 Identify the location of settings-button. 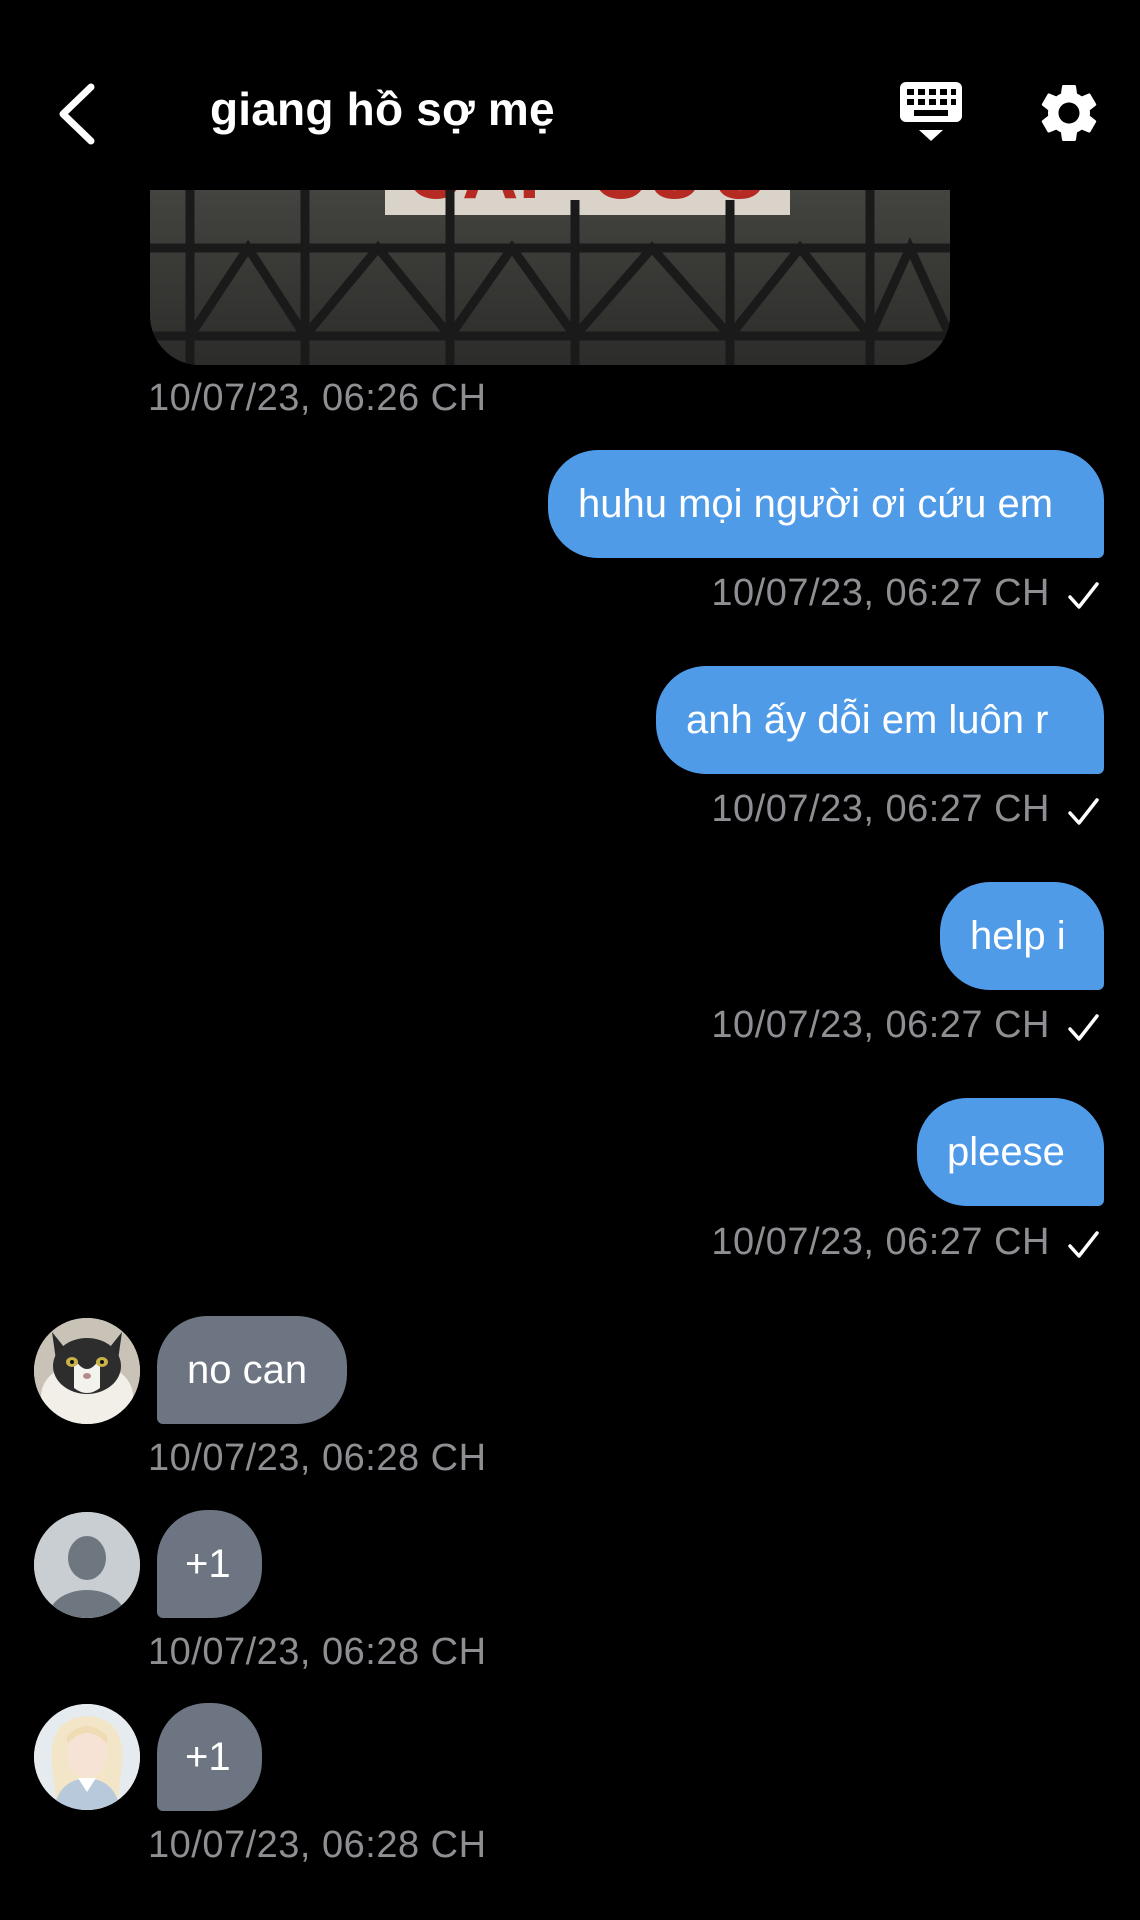
(1069, 113).